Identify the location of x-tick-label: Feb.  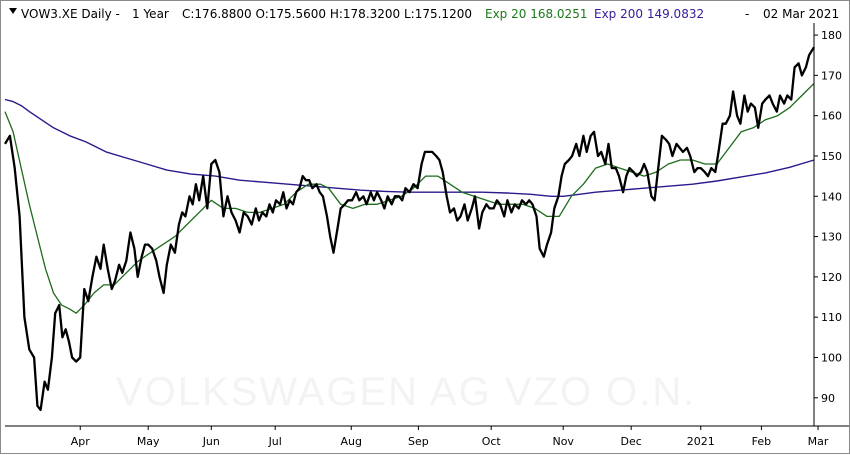
(761, 441).